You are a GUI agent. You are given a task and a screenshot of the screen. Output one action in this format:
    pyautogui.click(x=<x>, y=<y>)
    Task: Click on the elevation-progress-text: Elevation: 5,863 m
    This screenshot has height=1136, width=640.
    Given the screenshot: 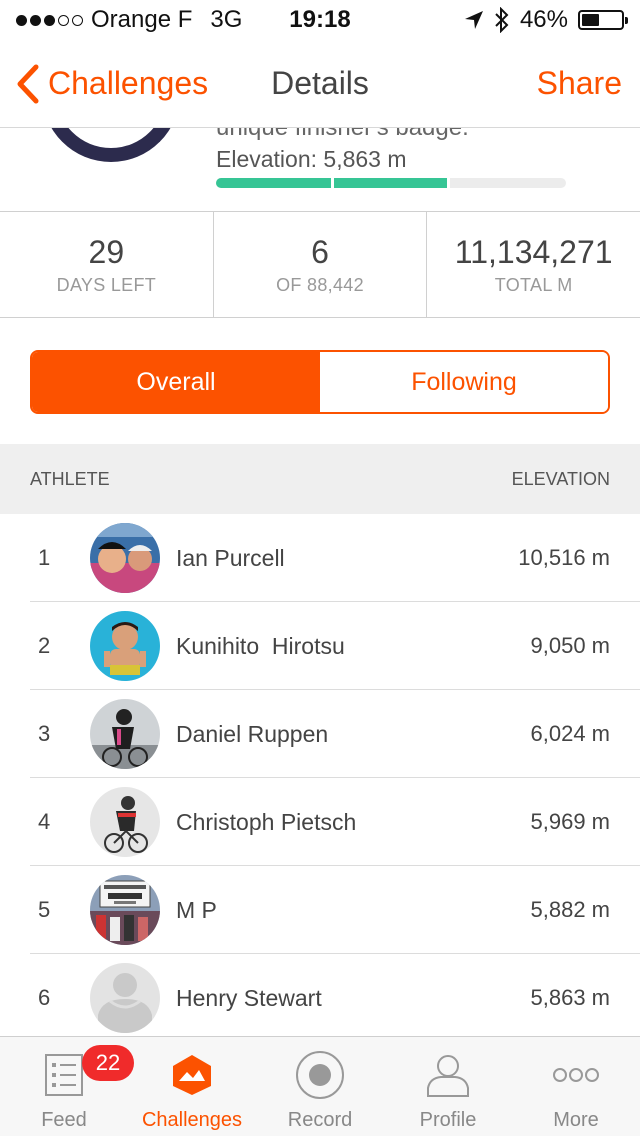 What is the action you would take?
    pyautogui.click(x=311, y=159)
    